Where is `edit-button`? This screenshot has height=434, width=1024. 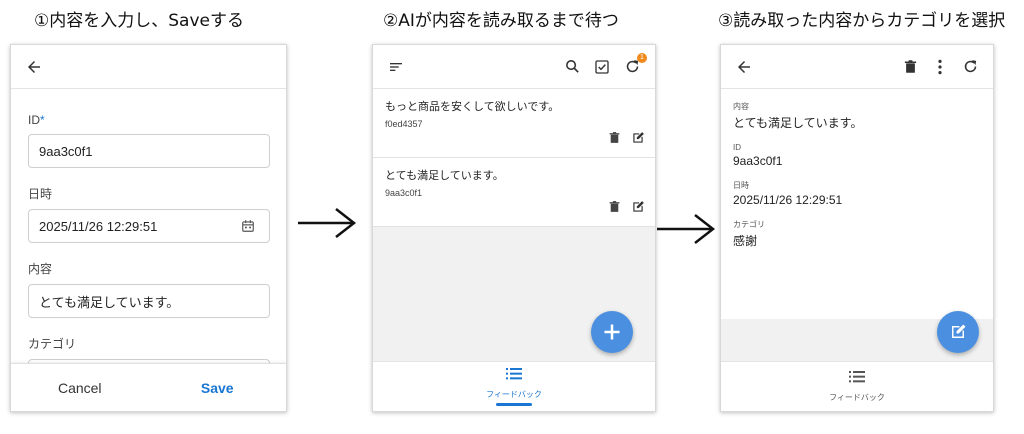
edit-button is located at coordinates (958, 332).